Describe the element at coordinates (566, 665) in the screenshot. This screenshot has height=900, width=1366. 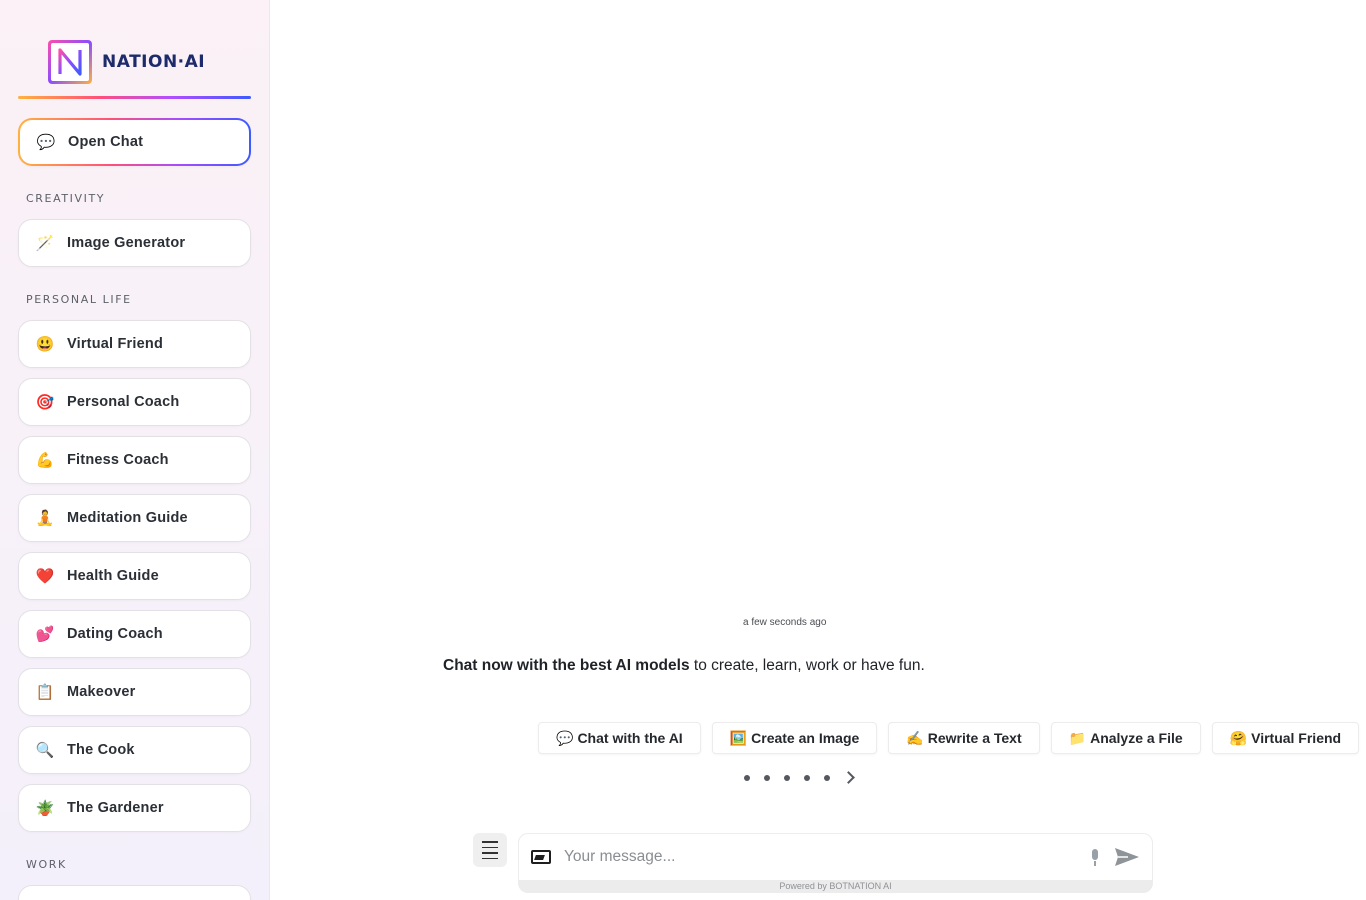
I see `welcome-bold-text: Chat now with the best AI models` at that location.